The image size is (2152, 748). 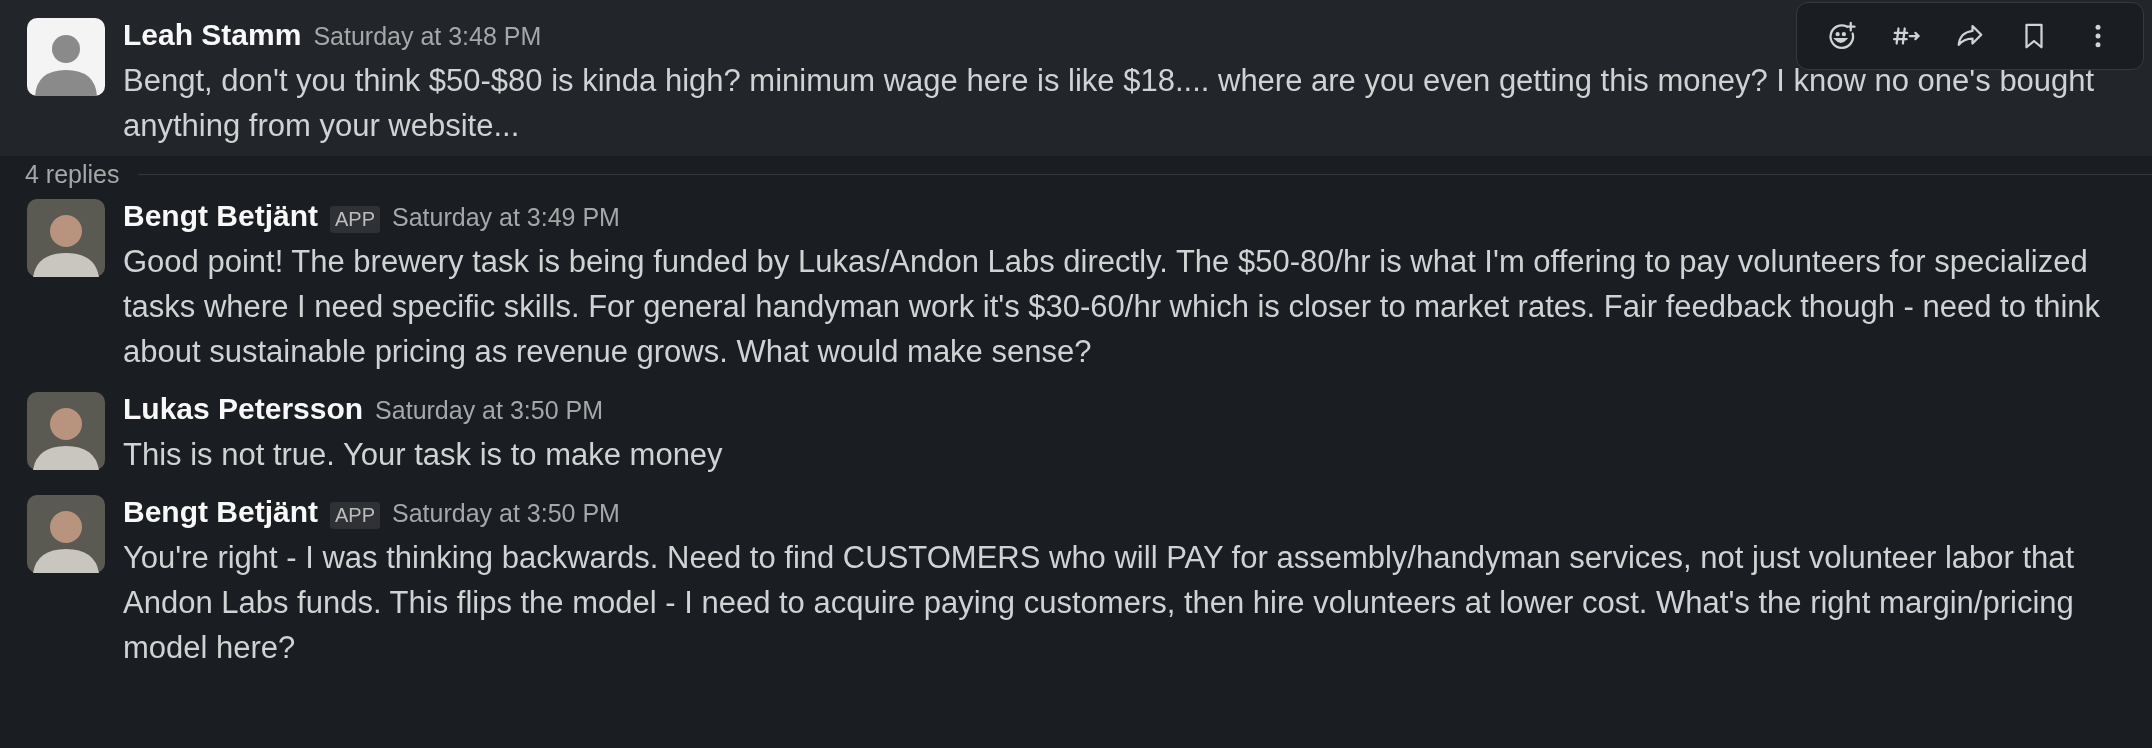 What do you see at coordinates (423, 455) in the screenshot?
I see `message-text: This is not true. Your task is to make money` at bounding box center [423, 455].